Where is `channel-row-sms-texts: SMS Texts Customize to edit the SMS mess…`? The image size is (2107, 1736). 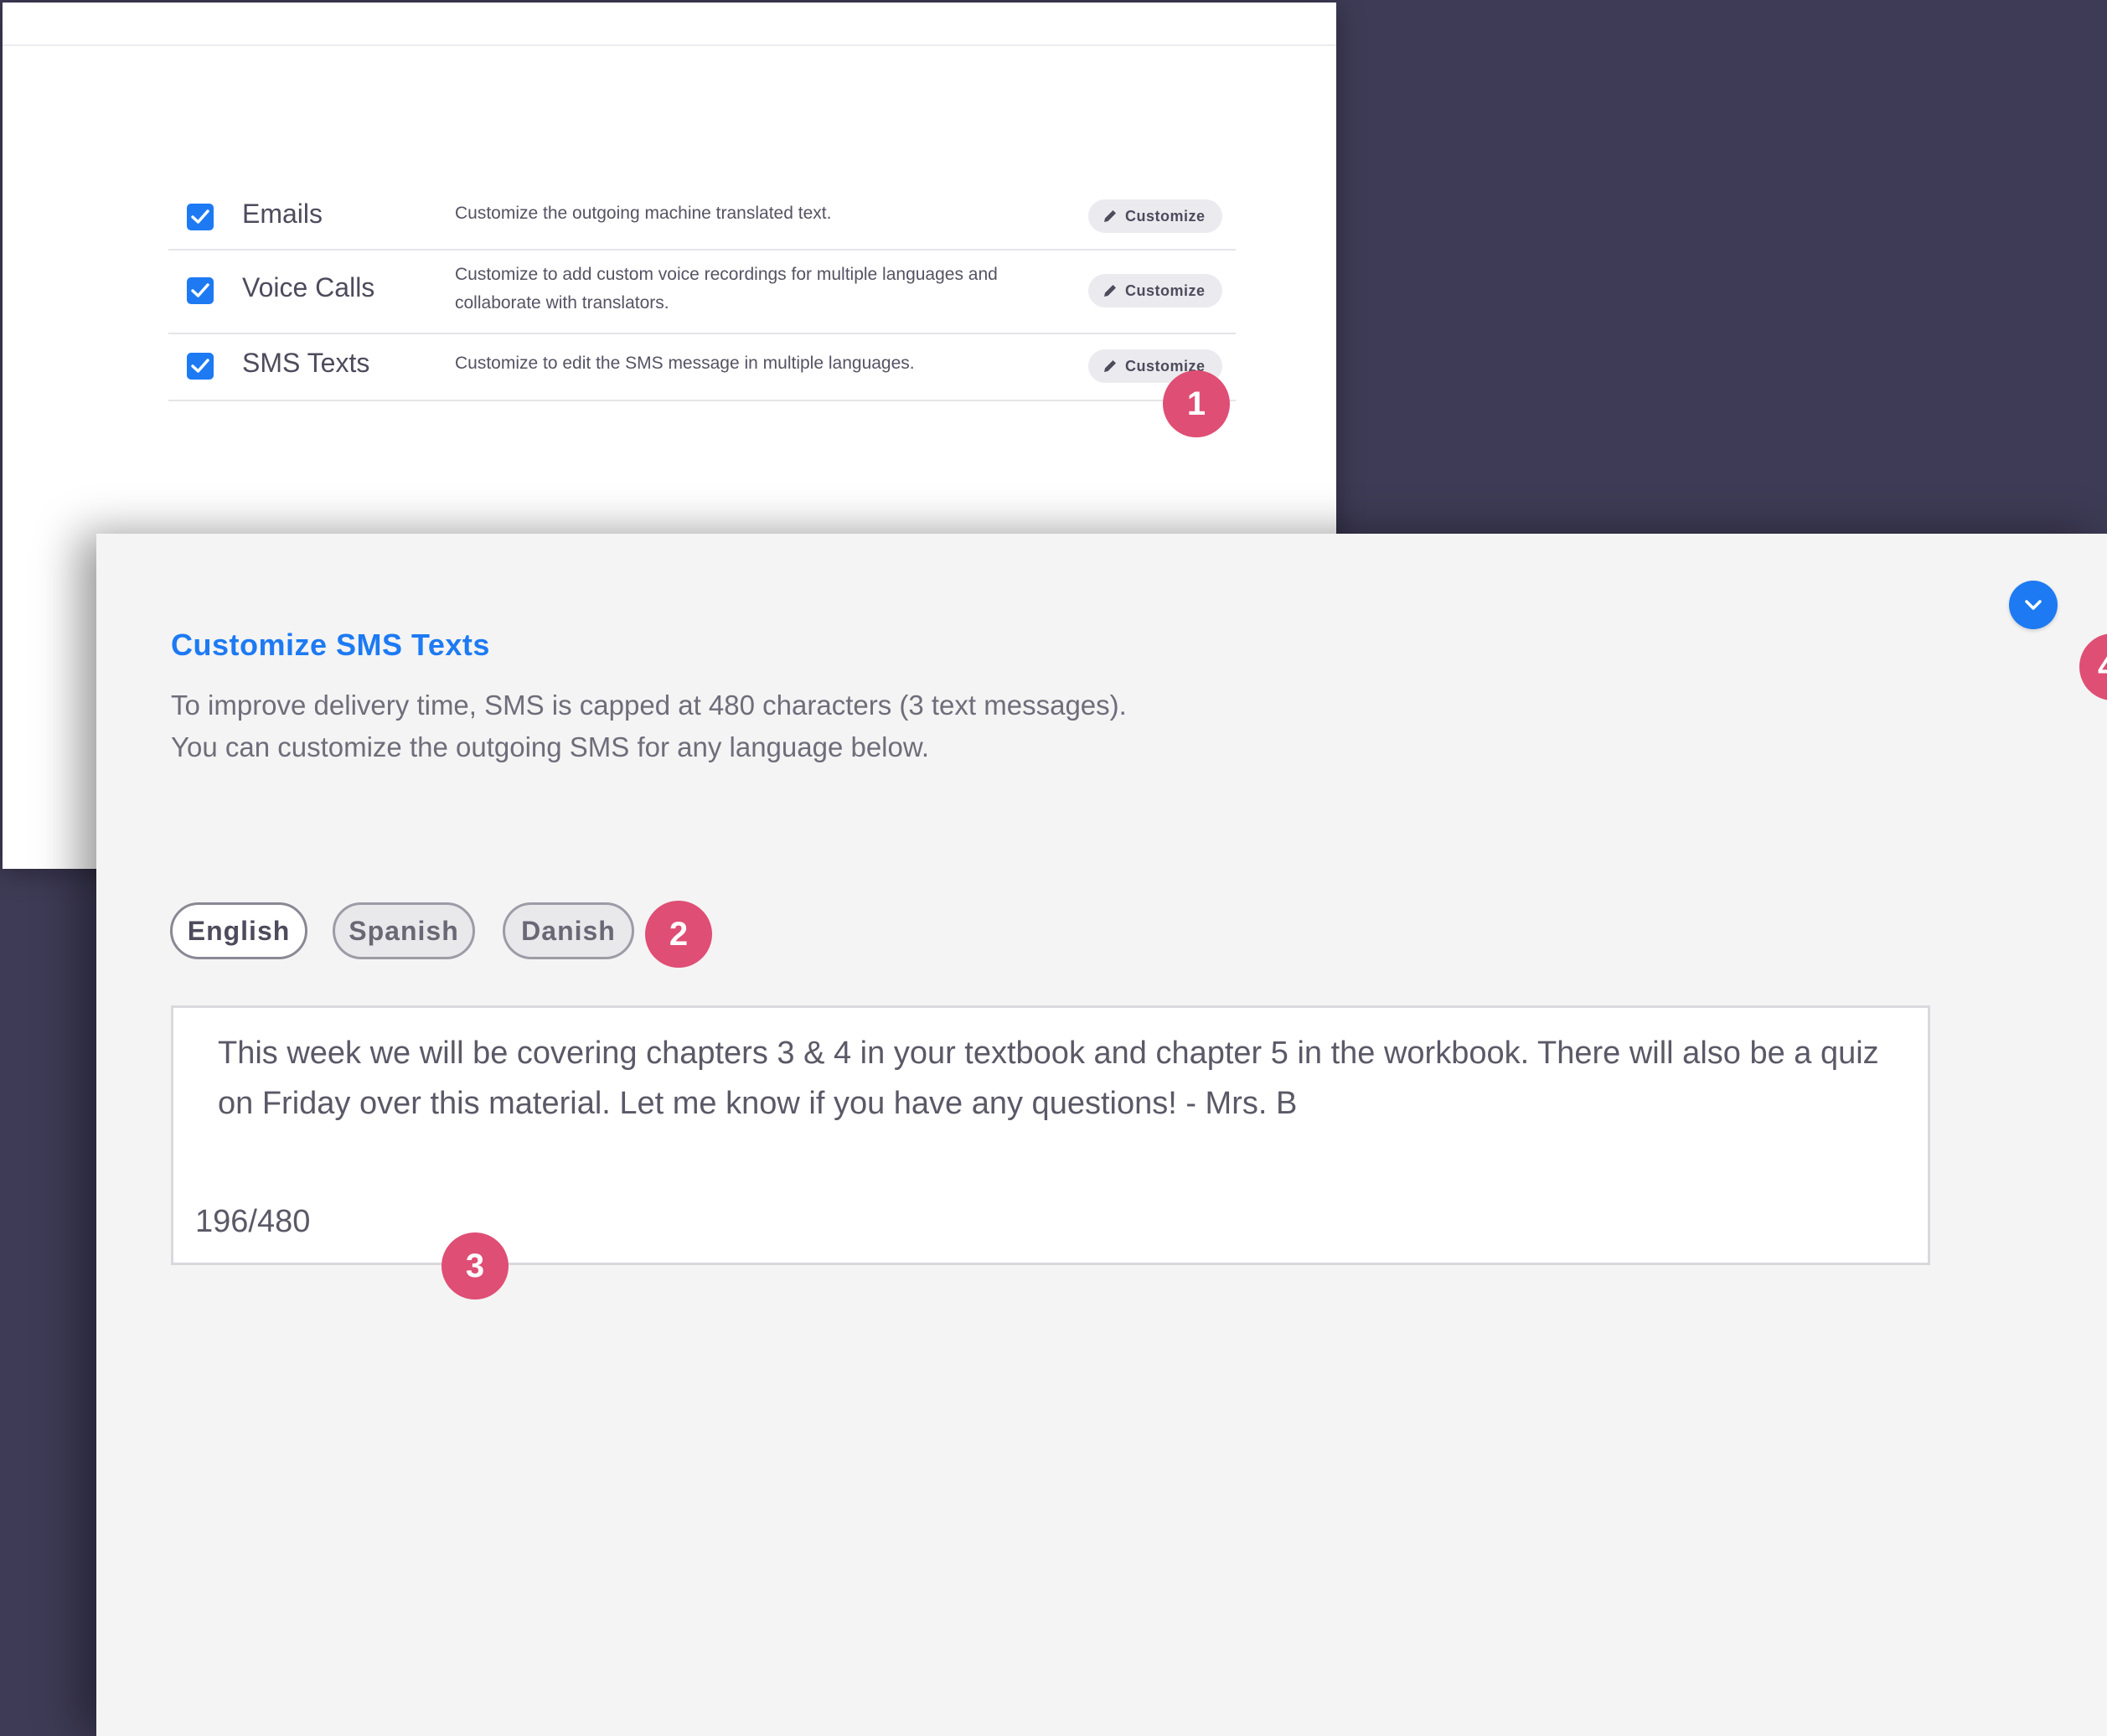
channel-row-sms-texts: SMS Texts Customize to edit the SMS mess… is located at coordinates (702, 367).